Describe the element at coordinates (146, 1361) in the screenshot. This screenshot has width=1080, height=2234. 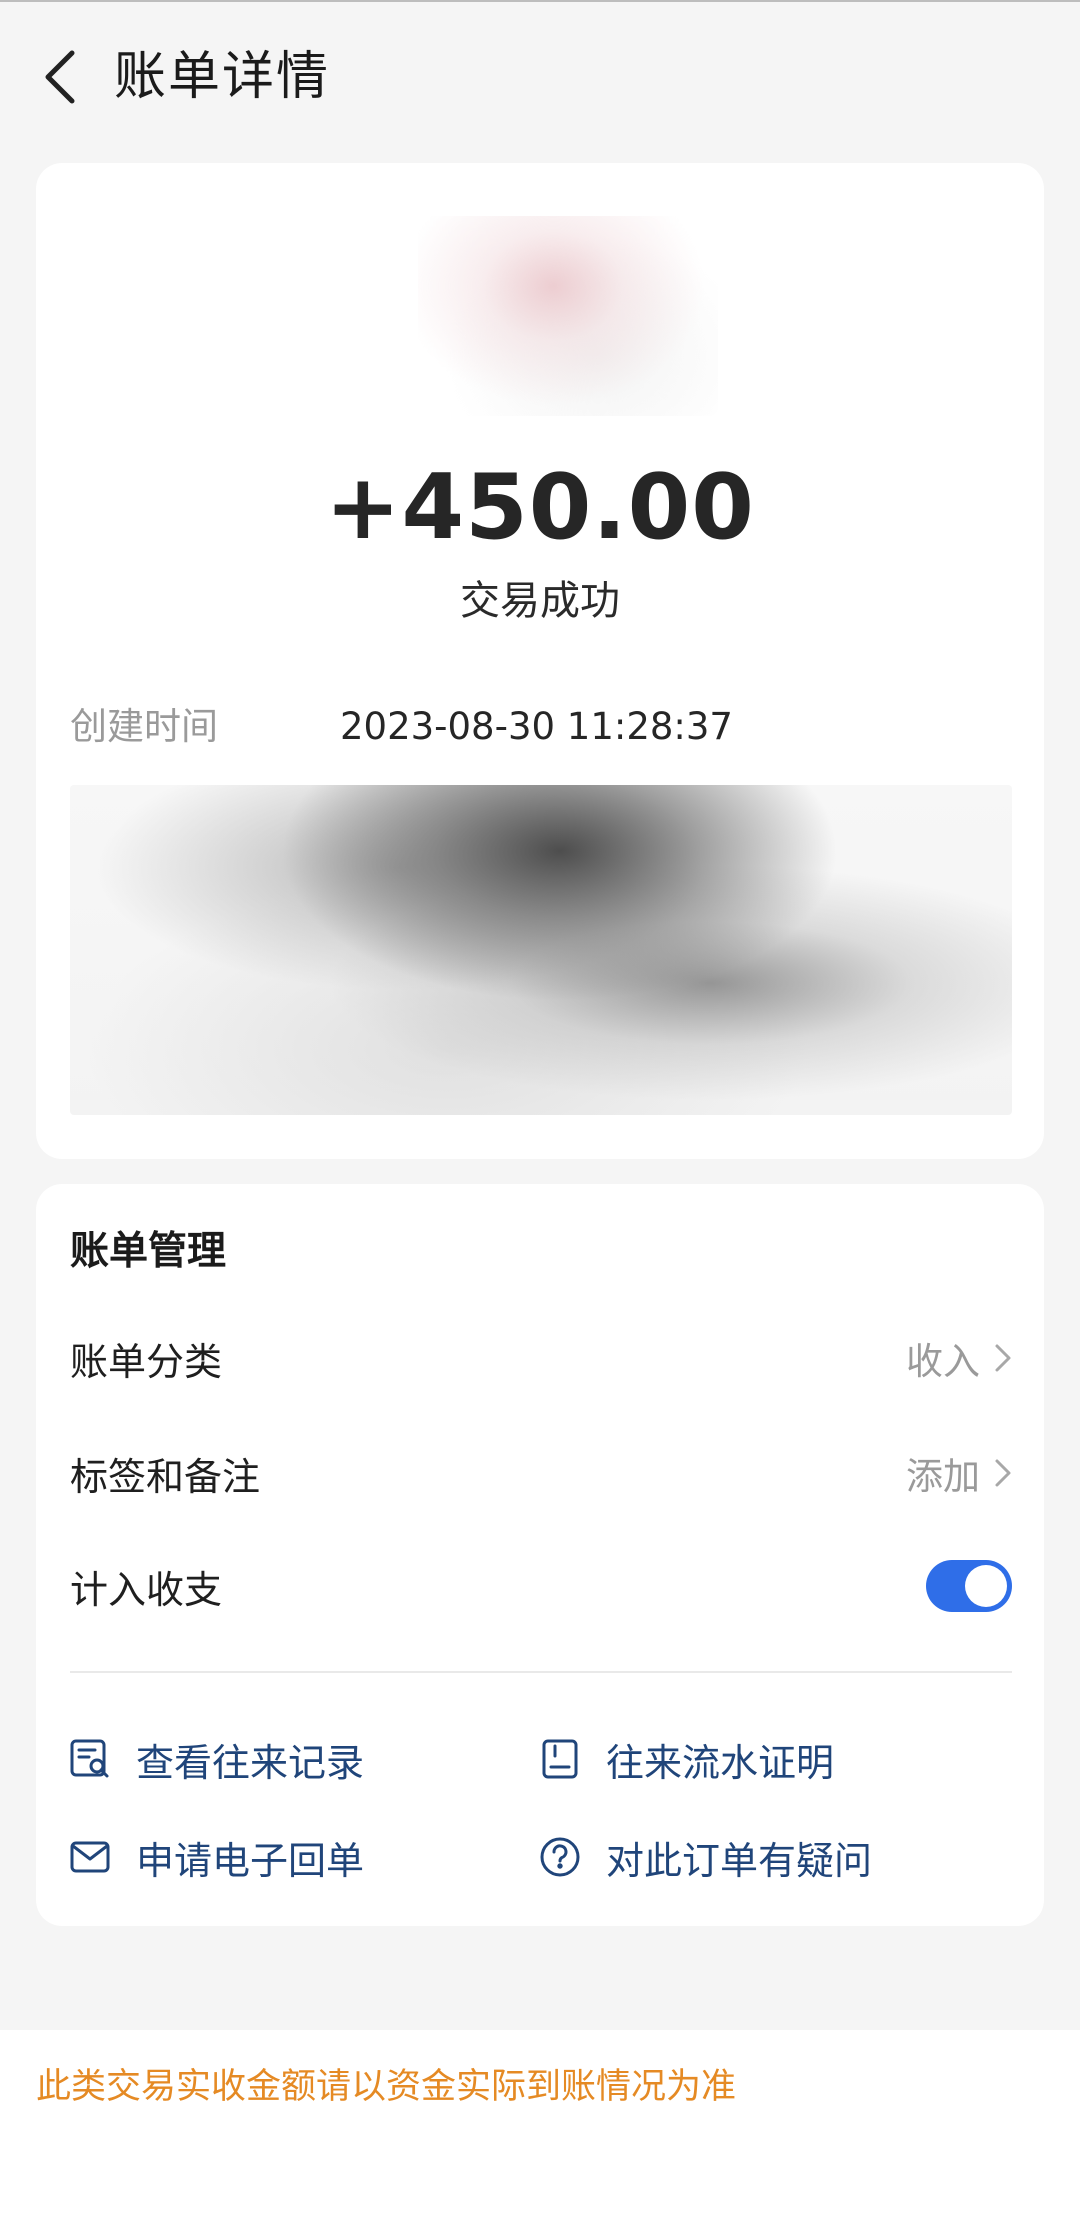
I see `bill-category-label: 账单分类` at that location.